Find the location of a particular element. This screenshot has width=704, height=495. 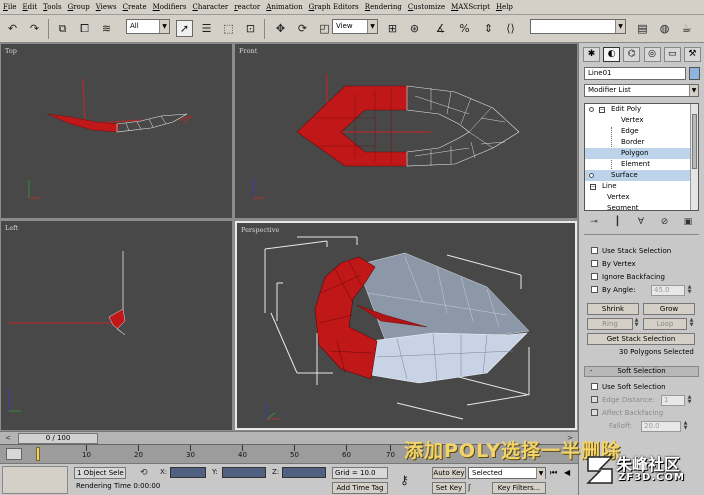

by-angle-checkbox: By Angle: is located at coordinates (613, 290).